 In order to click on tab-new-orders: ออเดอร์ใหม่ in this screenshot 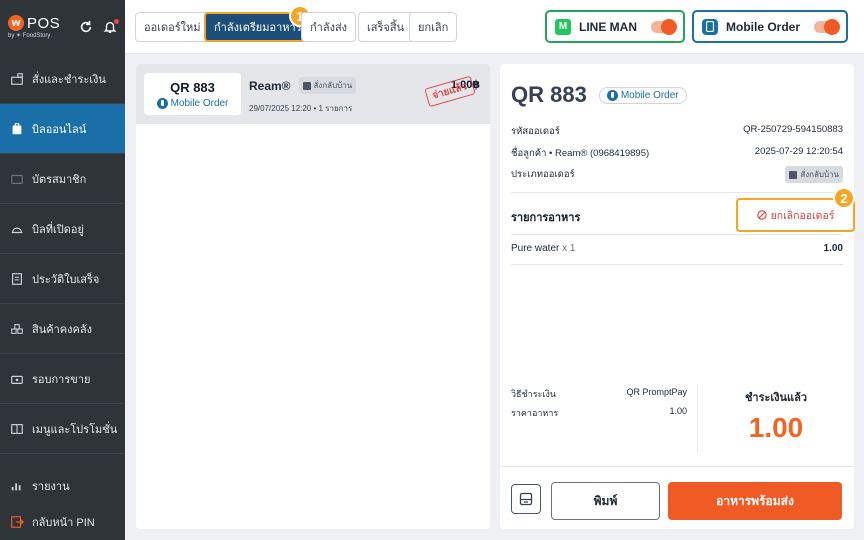, I will do `click(172, 27)`.